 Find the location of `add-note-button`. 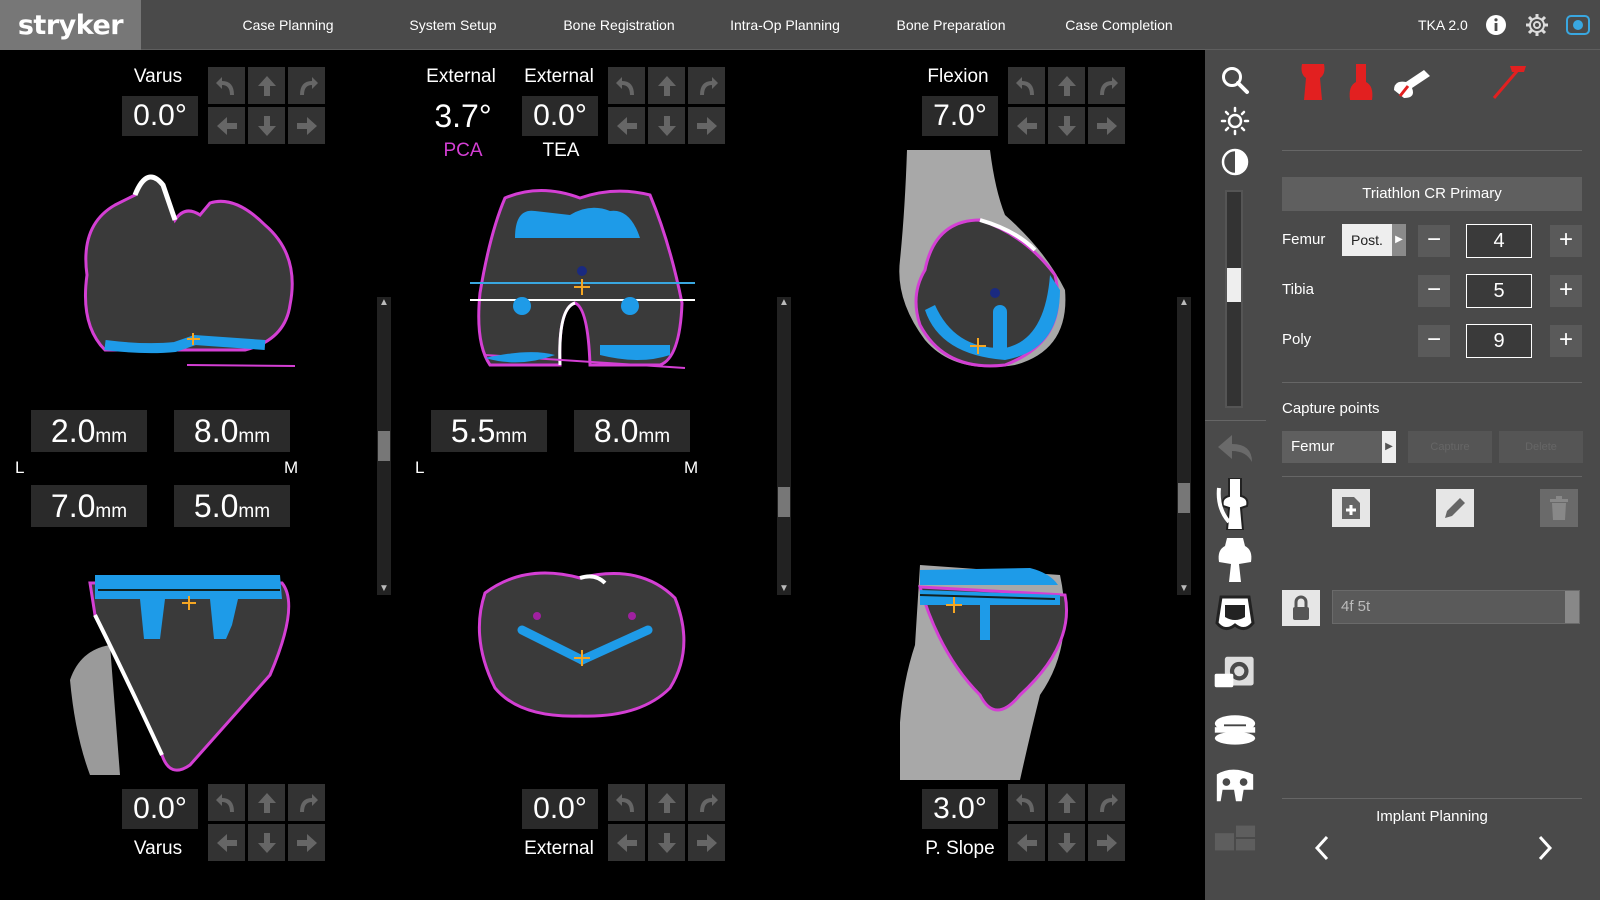

add-note-button is located at coordinates (1351, 508).